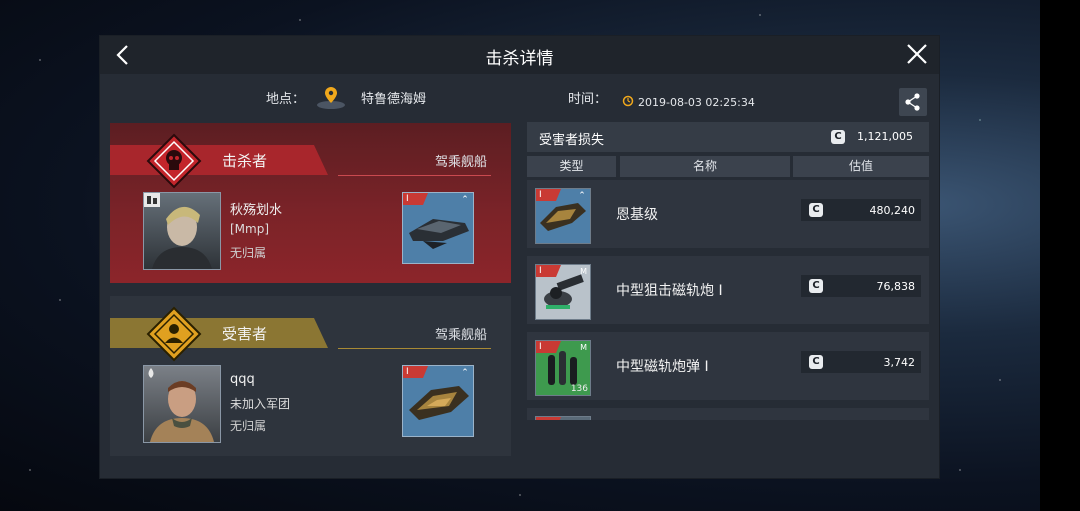 The image size is (1080, 511). What do you see at coordinates (705, 166) in the screenshot?
I see `column-header-name: 名称` at bounding box center [705, 166].